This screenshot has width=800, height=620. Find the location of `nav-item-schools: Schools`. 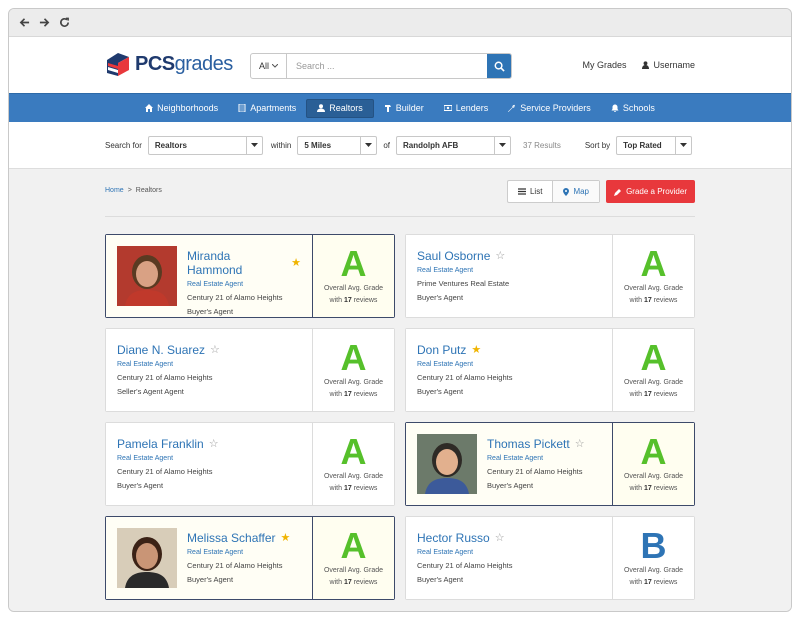

nav-item-schools: Schools is located at coordinates (633, 108).